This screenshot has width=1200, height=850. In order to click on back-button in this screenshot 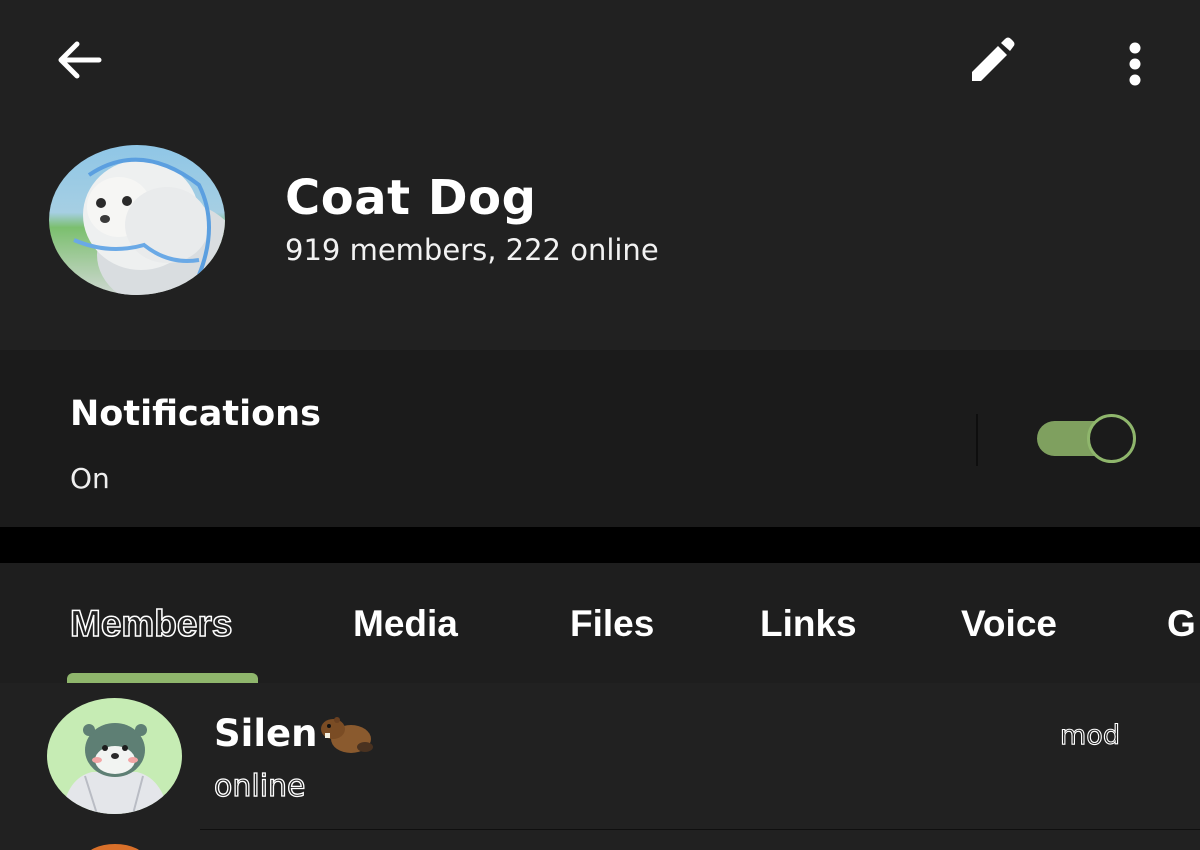, I will do `click(79, 59)`.